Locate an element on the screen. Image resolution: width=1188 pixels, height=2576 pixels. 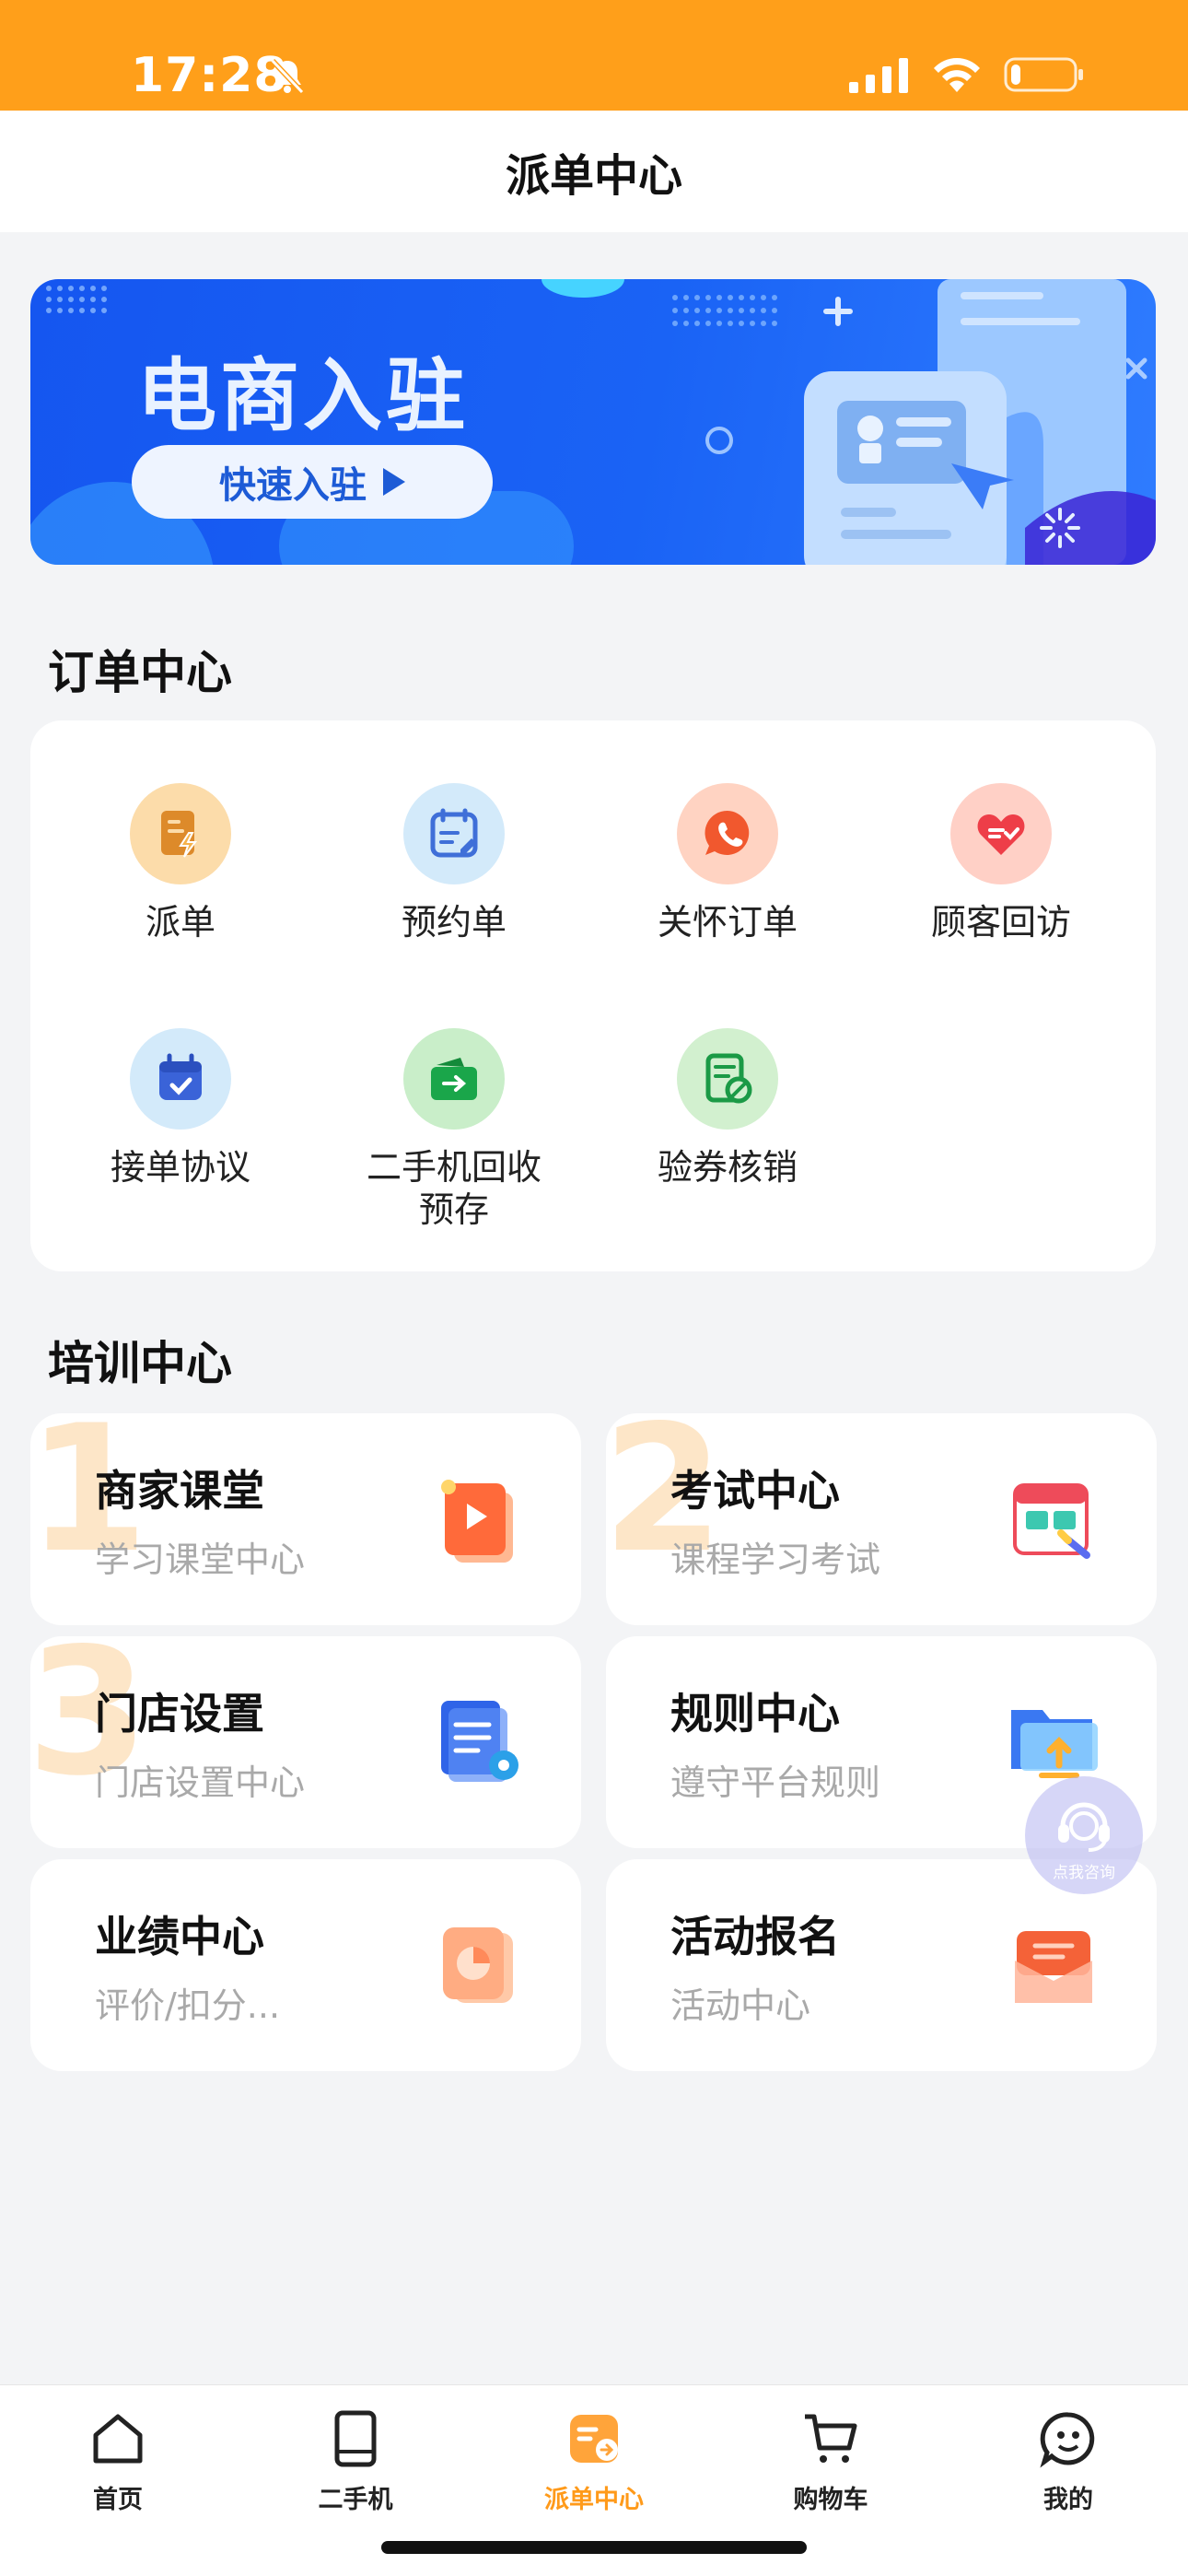
tab-dispatch-center: 派单中心 is located at coordinates (594, 2462).